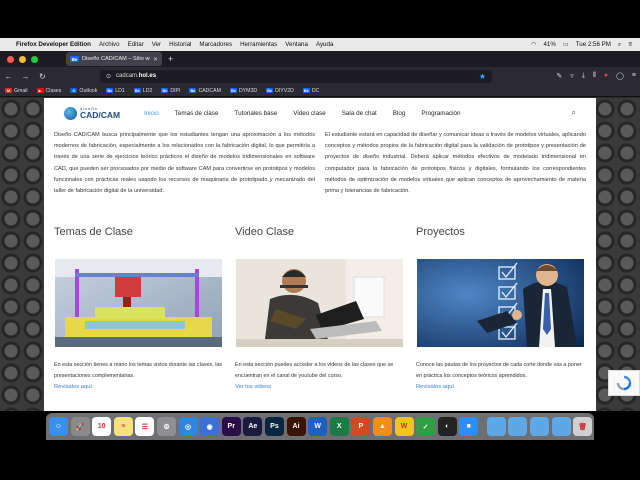  Describe the element at coordinates (10, 59) in the screenshot. I see `close-window-button` at that location.